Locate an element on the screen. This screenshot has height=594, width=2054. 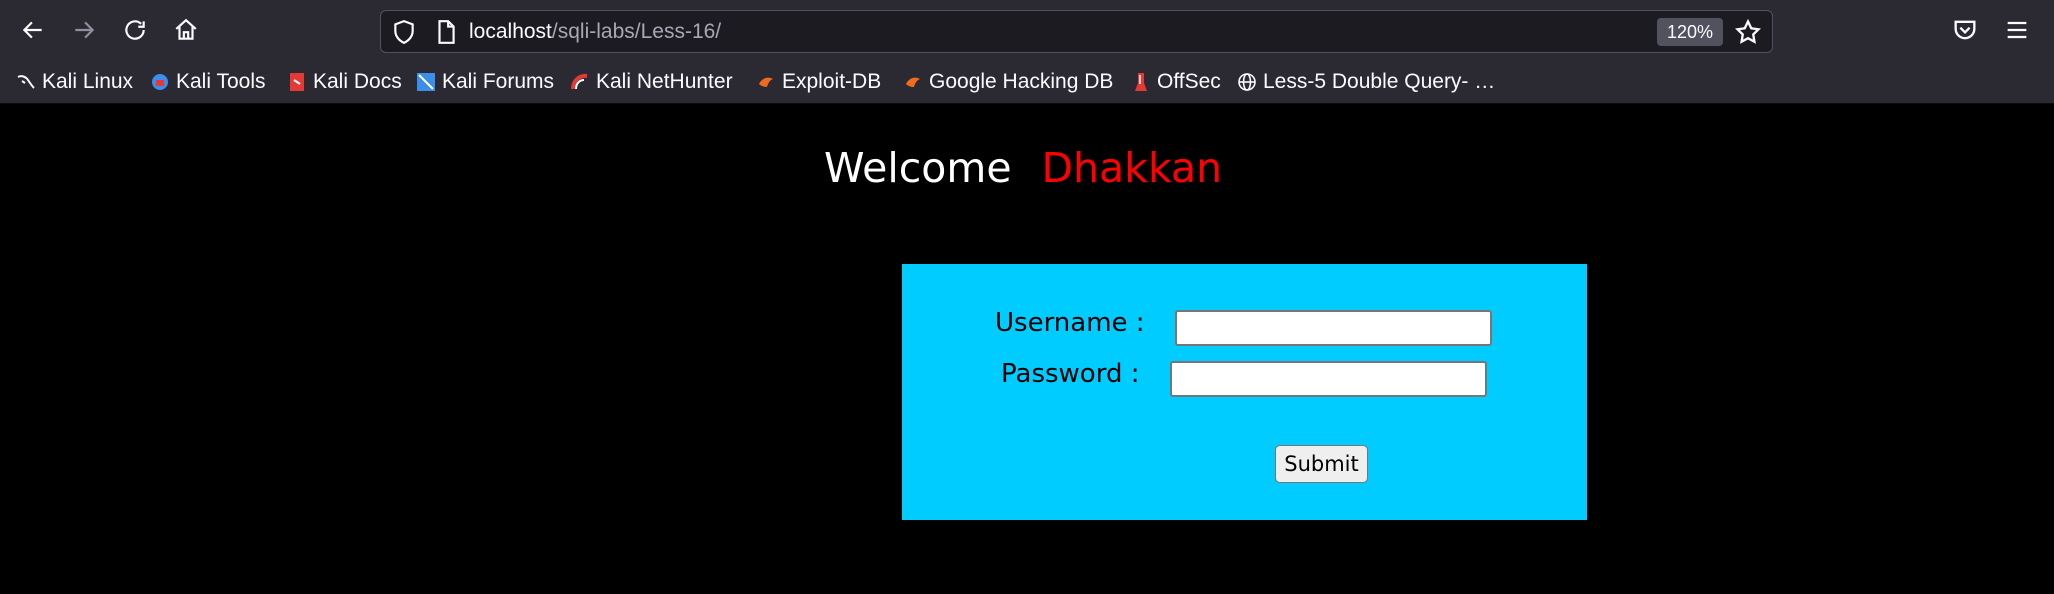
bookmark-kali-linux: Kali Linux is located at coordinates (74, 82).